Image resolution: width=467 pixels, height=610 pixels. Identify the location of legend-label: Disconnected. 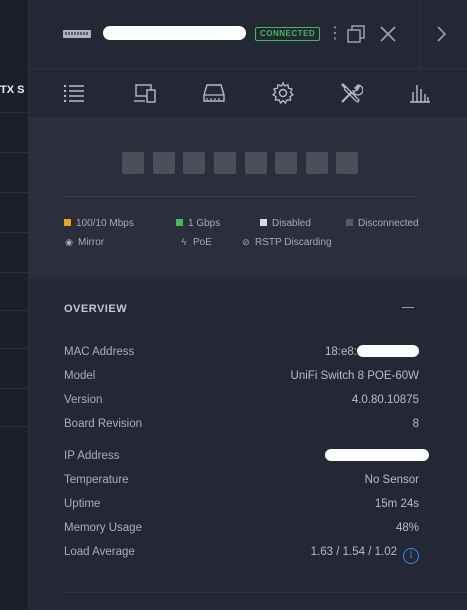
(388, 223).